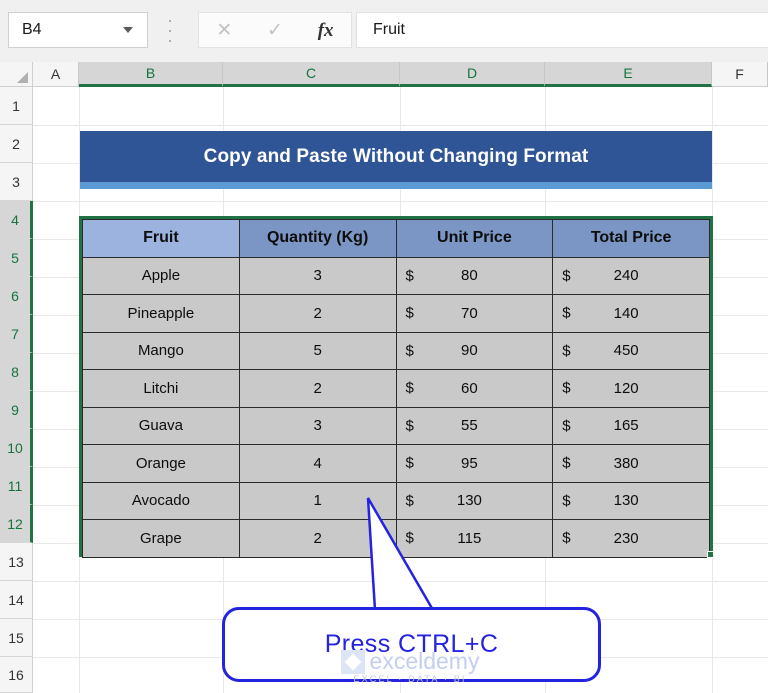  Describe the element at coordinates (401, 554) in the screenshot. I see `callout-pointer` at that location.